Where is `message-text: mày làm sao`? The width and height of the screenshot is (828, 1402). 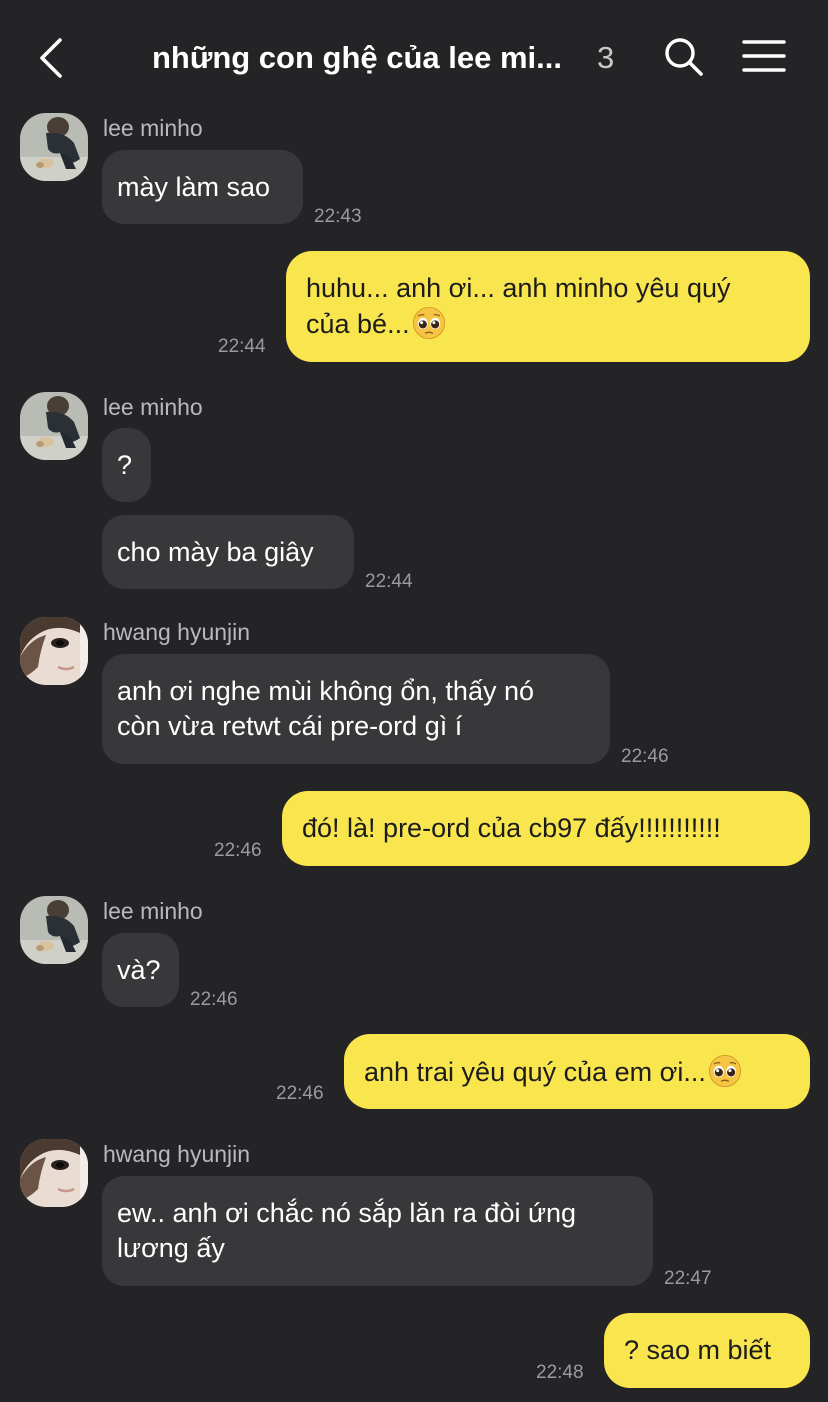 message-text: mày làm sao is located at coordinates (194, 186).